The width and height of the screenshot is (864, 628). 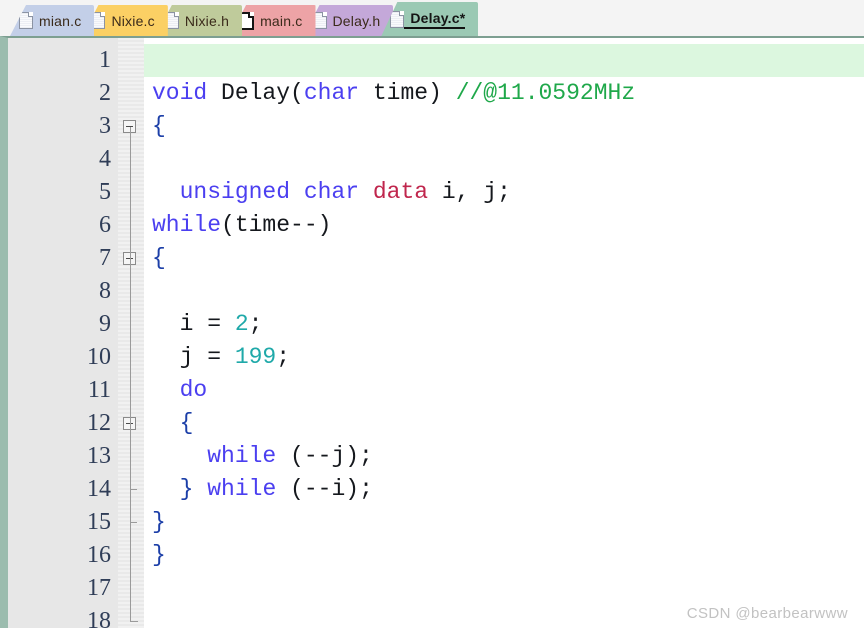 I want to click on line-number: 6, so click(x=105, y=225).